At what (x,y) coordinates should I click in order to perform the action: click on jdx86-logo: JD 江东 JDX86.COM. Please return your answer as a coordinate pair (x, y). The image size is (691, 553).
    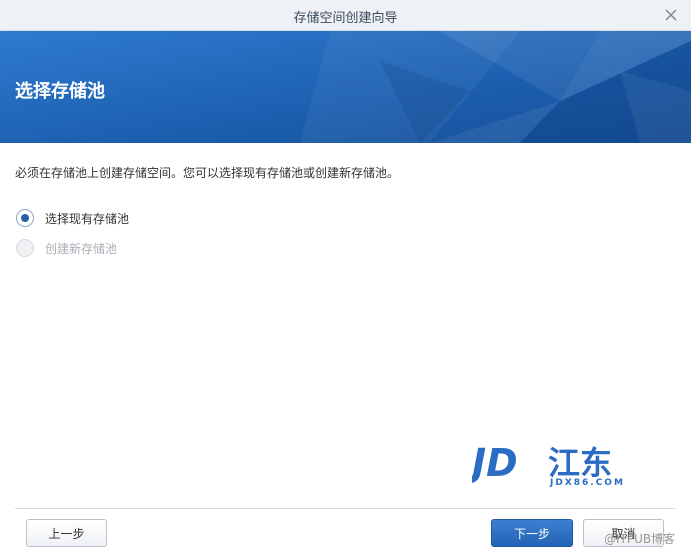
    Looking at the image, I should click on (548, 464).